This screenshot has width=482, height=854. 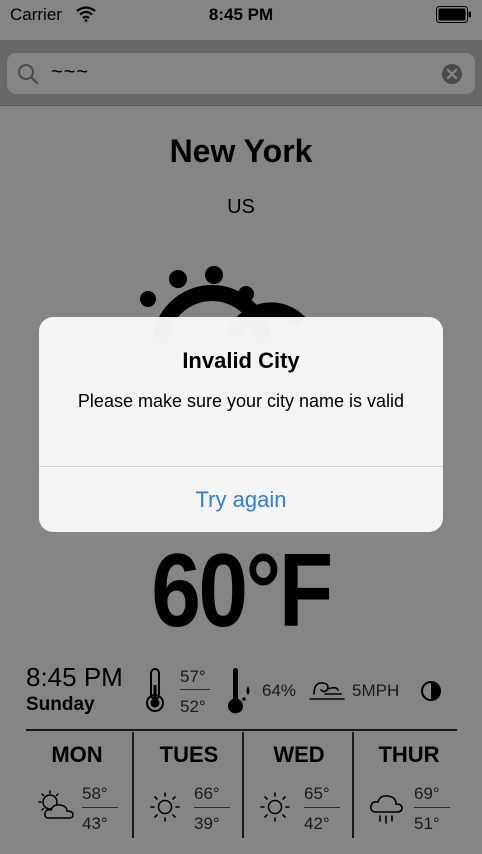 What do you see at coordinates (241, 401) in the screenshot?
I see `alert-message: Please make sure your city name is valid` at bounding box center [241, 401].